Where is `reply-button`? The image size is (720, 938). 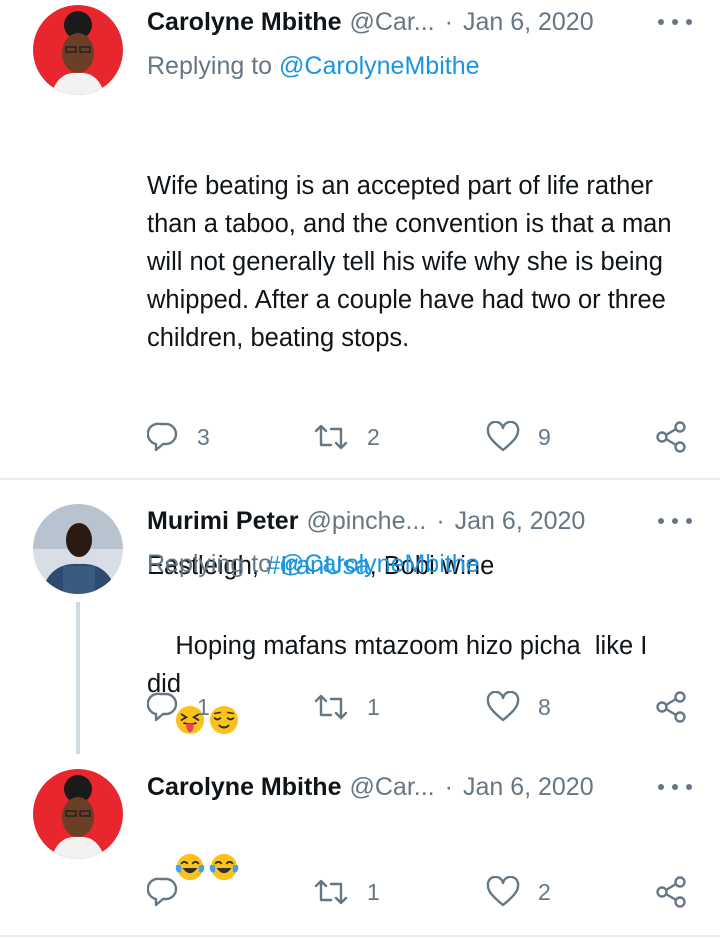
reply-button is located at coordinates (172, 892).